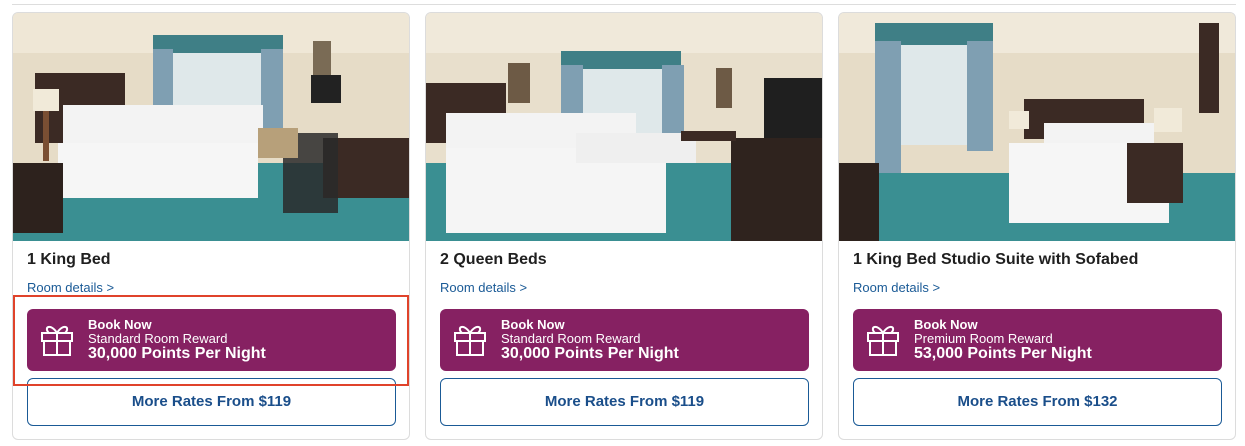 The height and width of the screenshot is (446, 1245). I want to click on more-rates-button: More Rates From $132, so click(1037, 402).